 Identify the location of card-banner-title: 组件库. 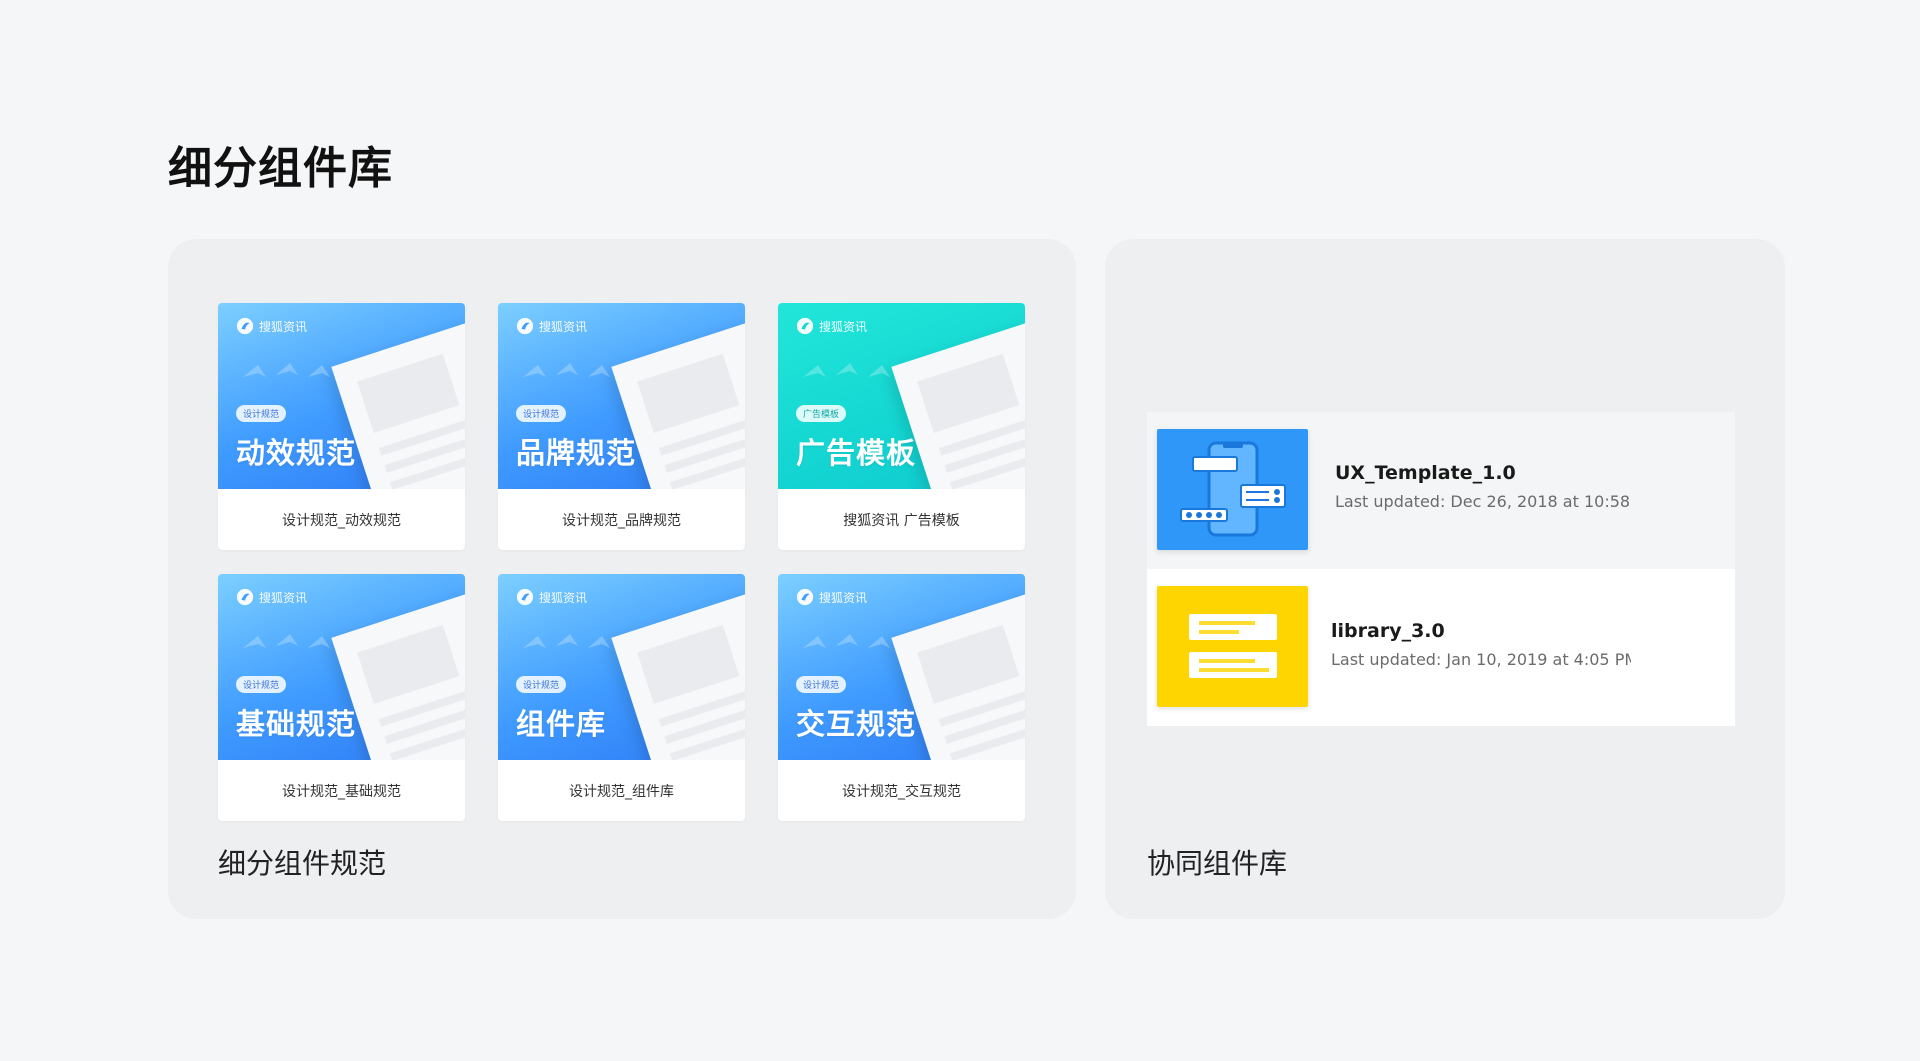
(561, 724).